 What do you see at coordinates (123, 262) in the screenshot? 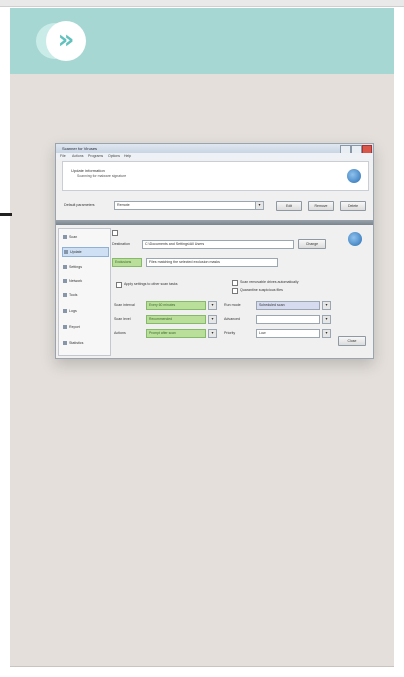
I see `exclusions-label: Exclusions` at bounding box center [123, 262].